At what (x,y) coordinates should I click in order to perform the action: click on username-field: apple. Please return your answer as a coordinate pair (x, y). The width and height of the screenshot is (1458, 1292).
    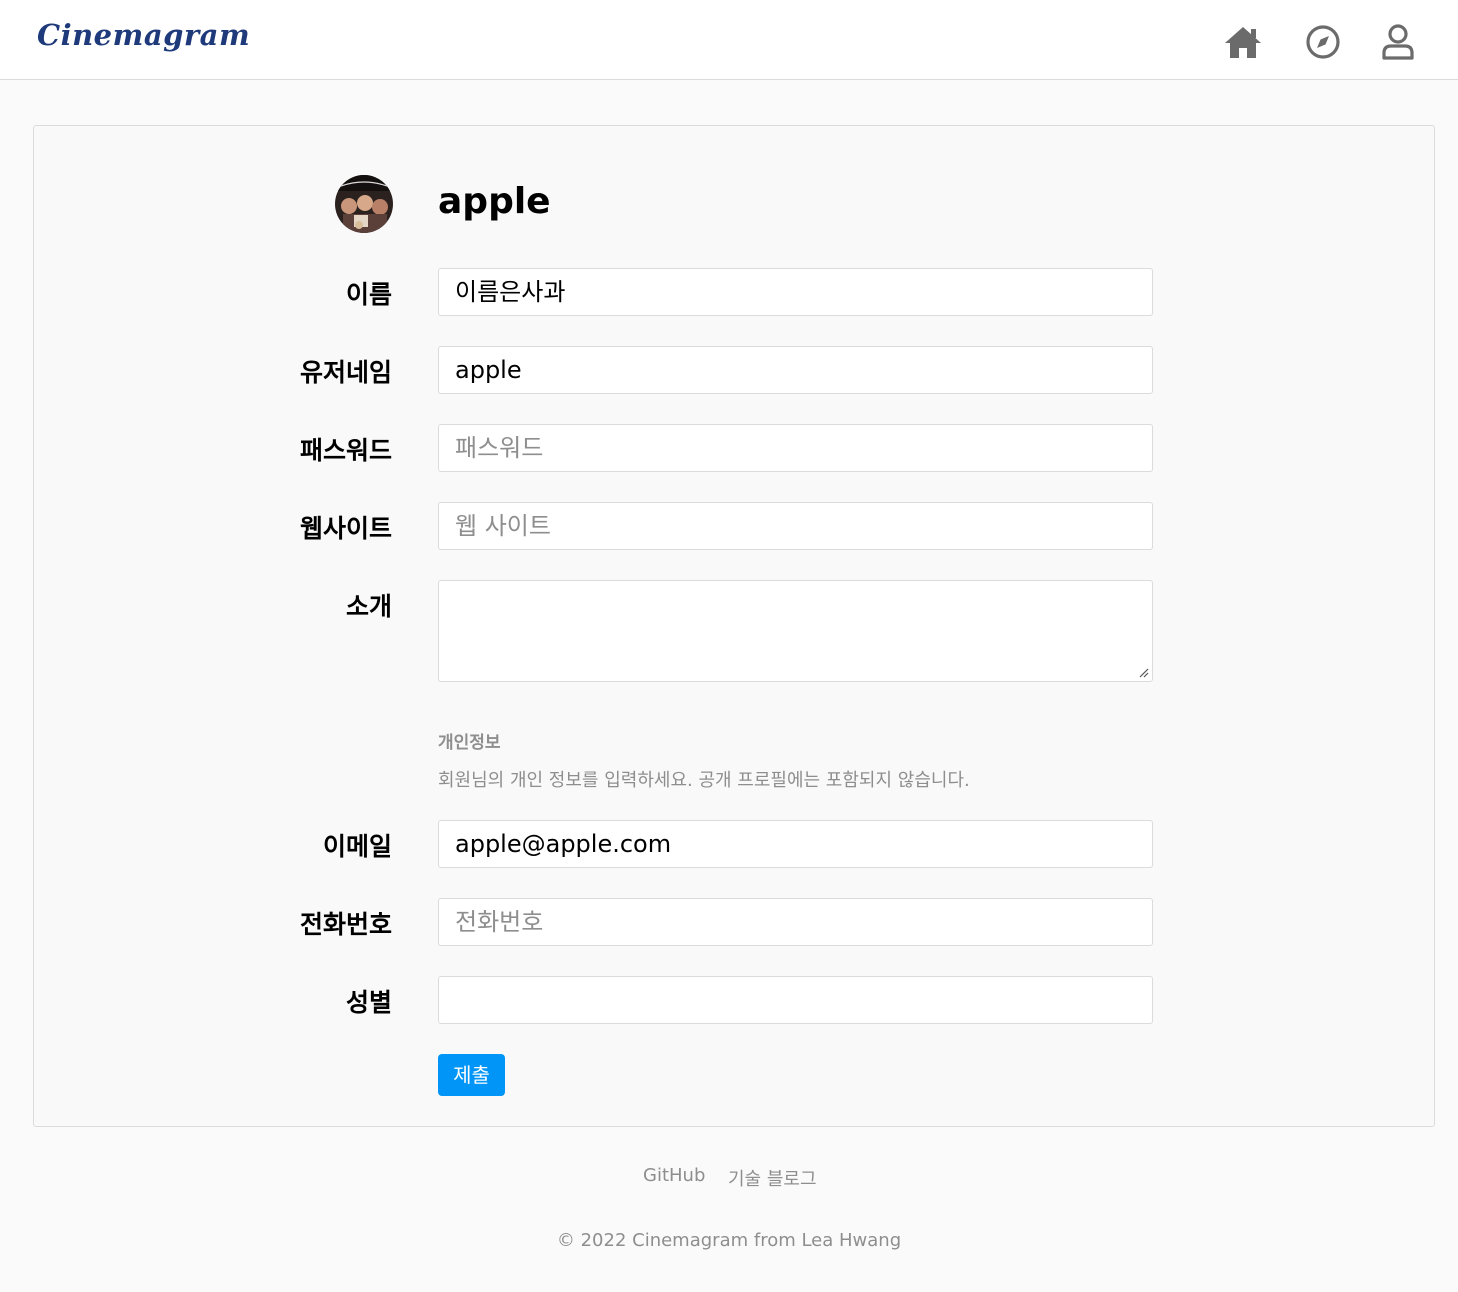
    Looking at the image, I should click on (795, 370).